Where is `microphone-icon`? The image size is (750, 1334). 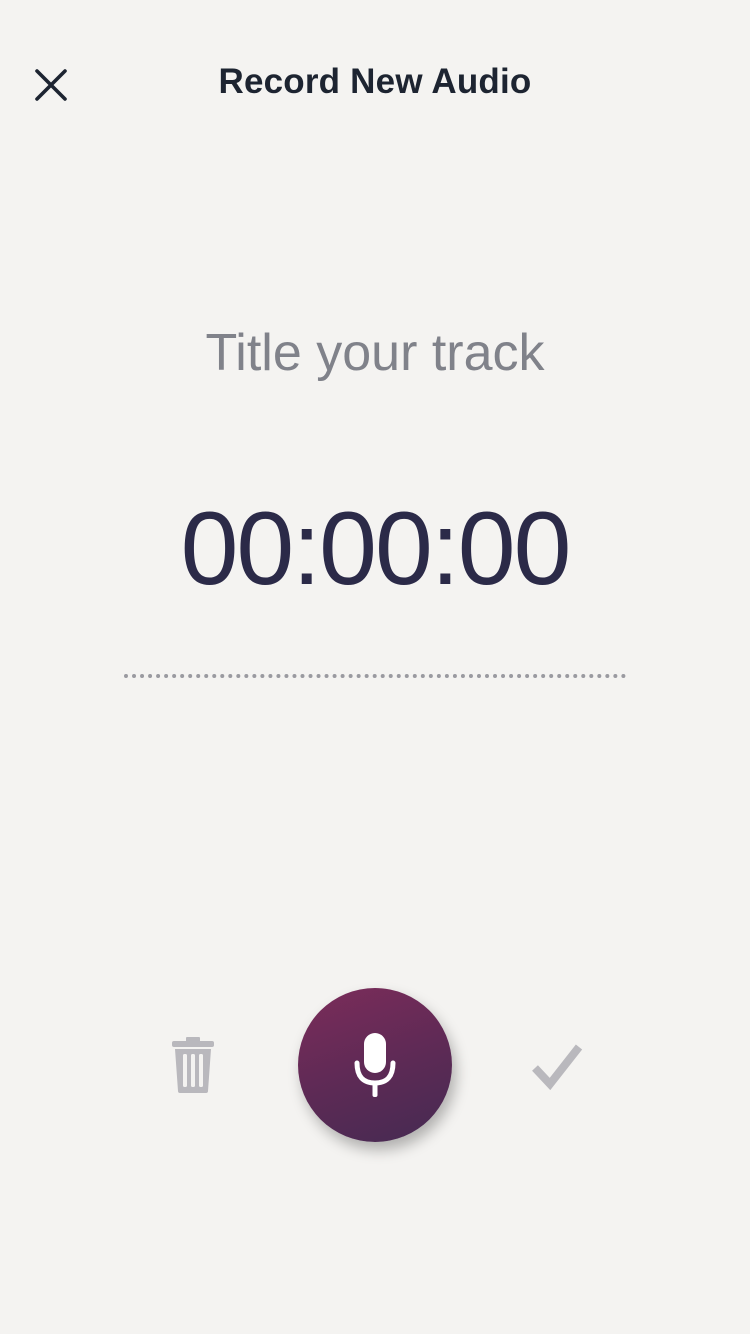 microphone-icon is located at coordinates (375, 1065).